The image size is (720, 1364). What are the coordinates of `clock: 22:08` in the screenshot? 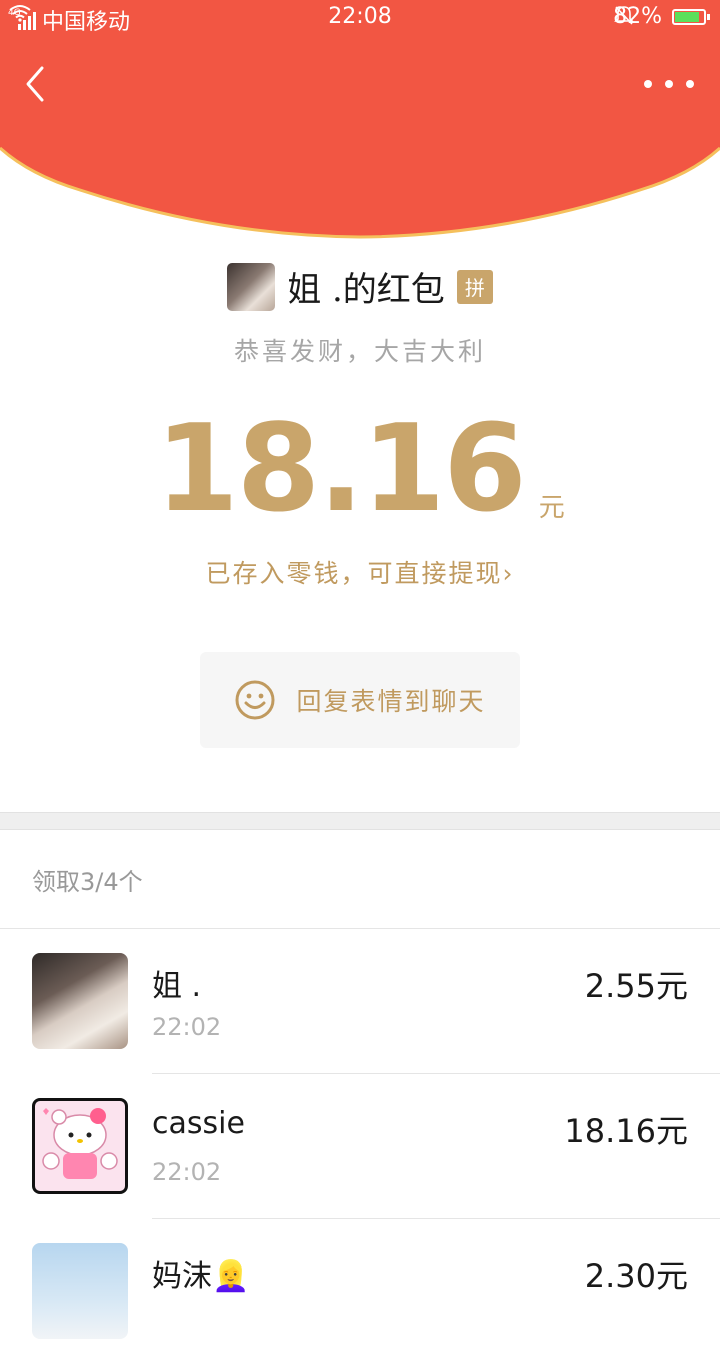 It's located at (360, 16).